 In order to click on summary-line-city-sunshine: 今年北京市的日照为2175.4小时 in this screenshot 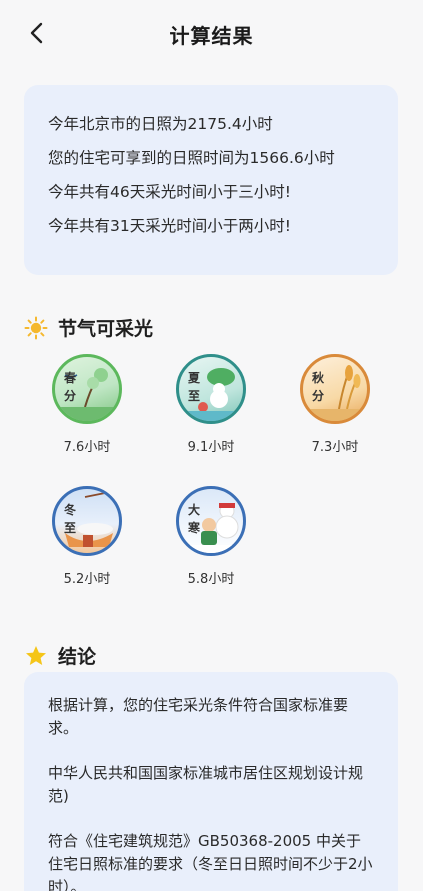, I will do `click(160, 124)`.